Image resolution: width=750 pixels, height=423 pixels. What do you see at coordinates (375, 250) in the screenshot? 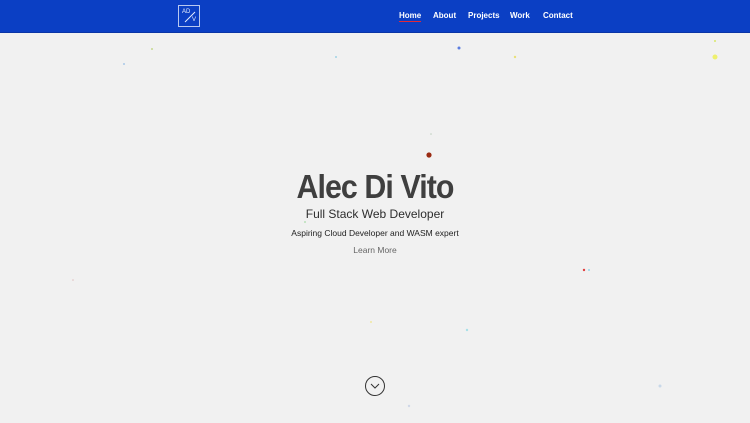
I see `learn-more-link: Learn More` at bounding box center [375, 250].